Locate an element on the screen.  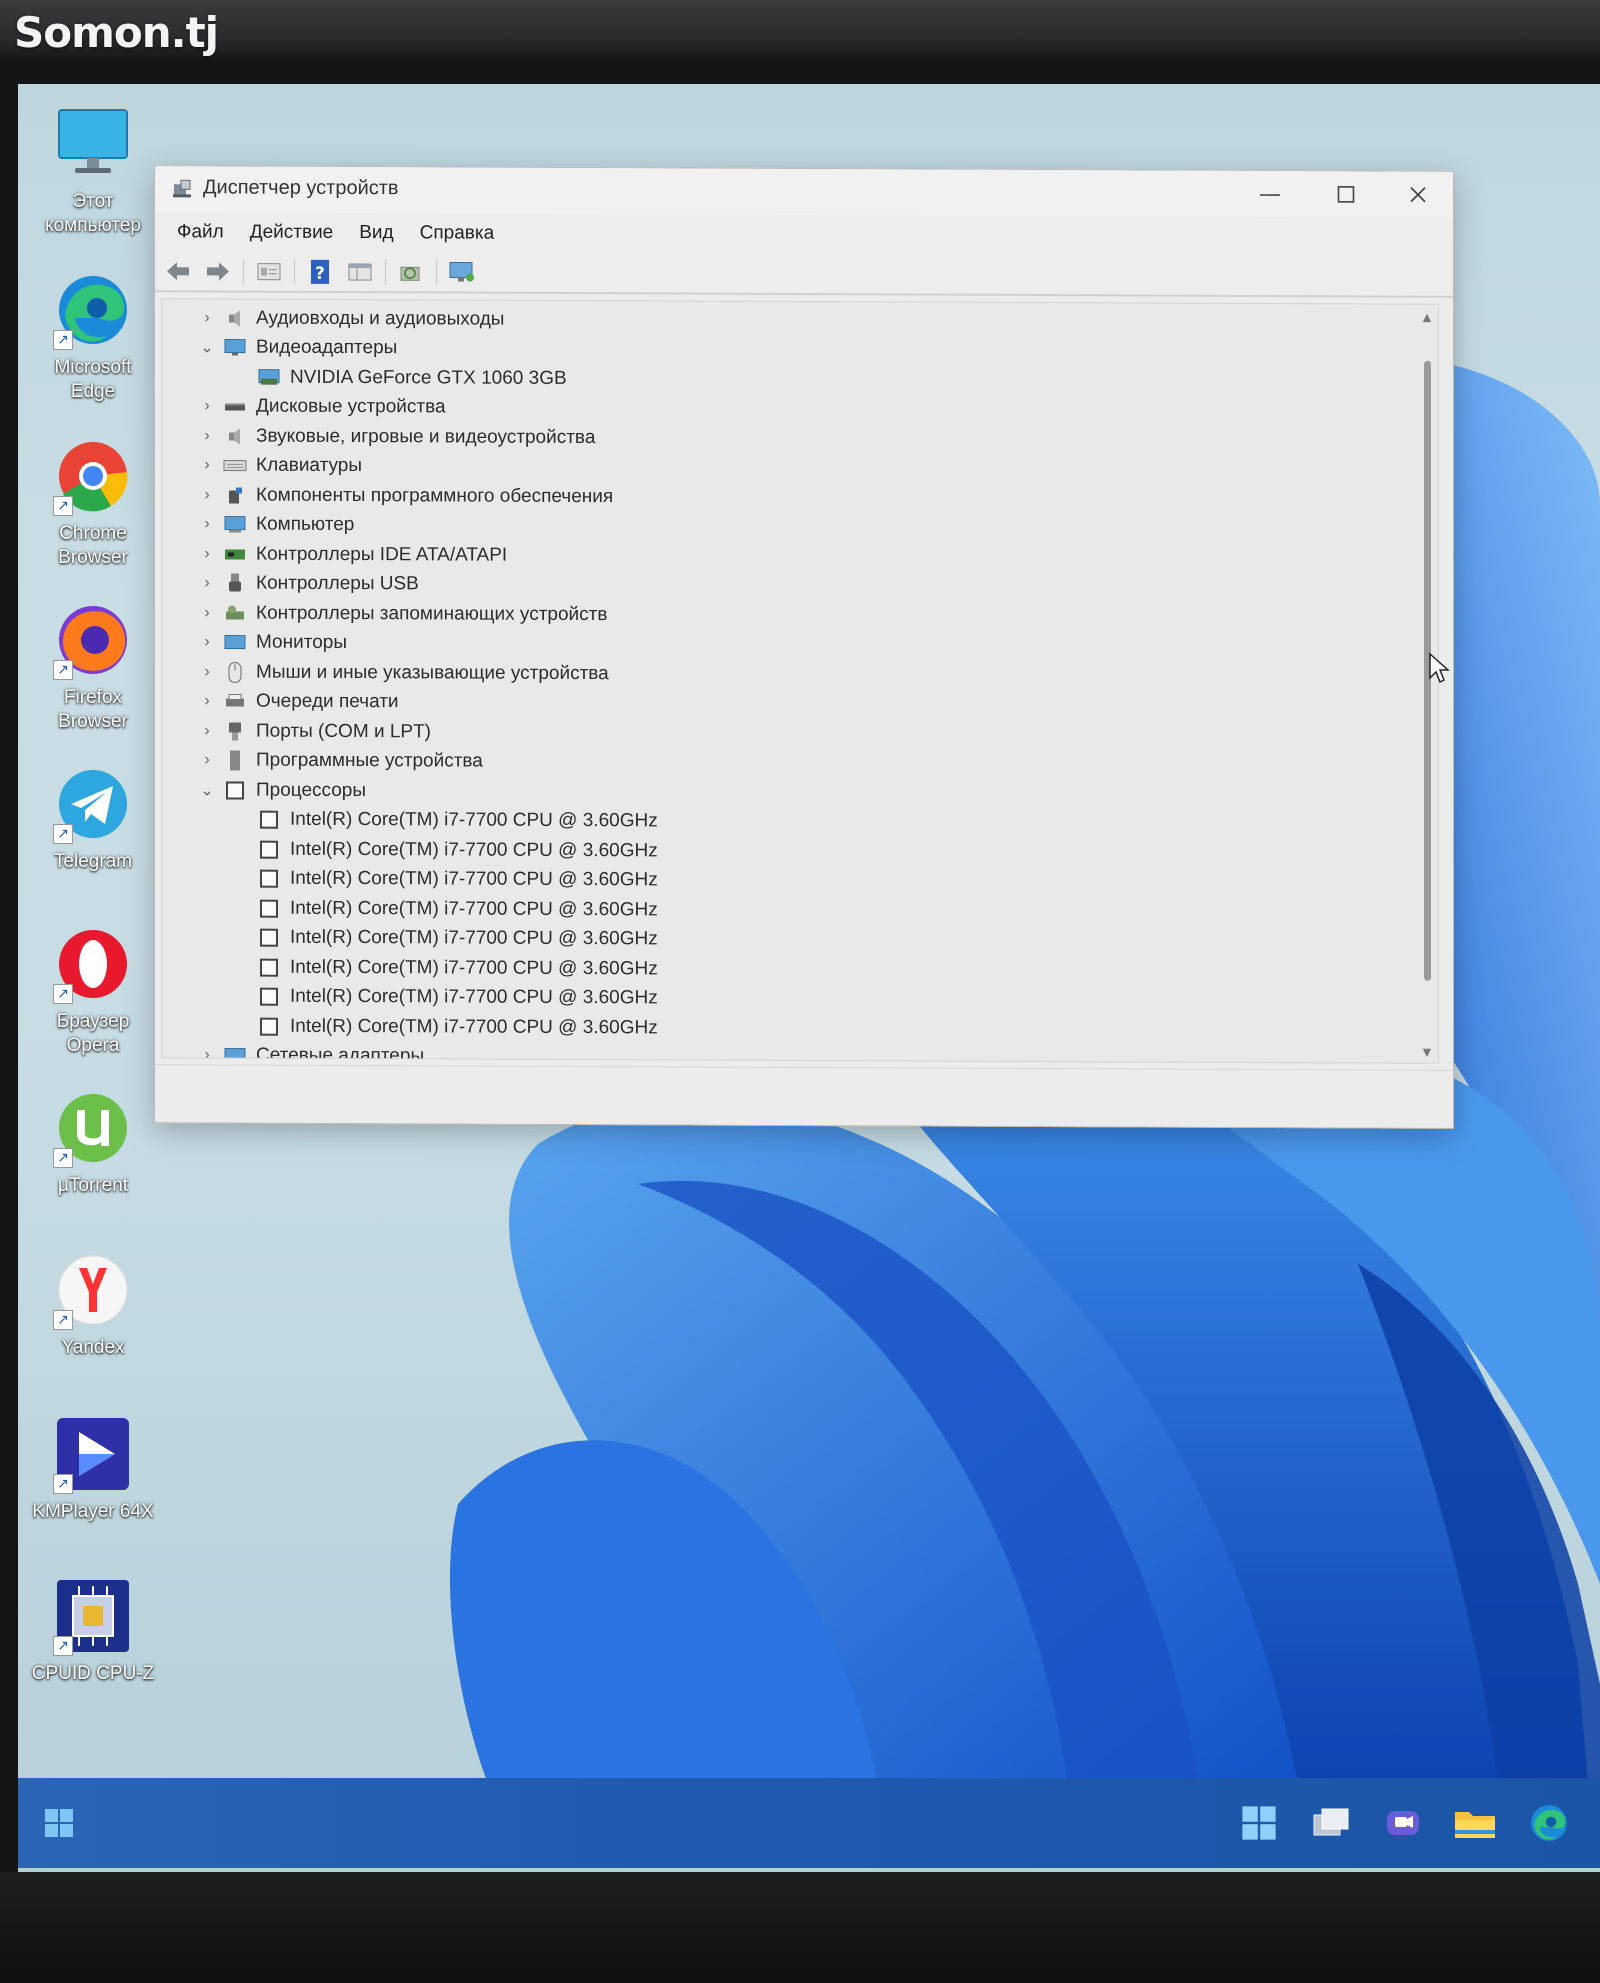
taskbar-start-button is located at coordinates (1259, 1823).